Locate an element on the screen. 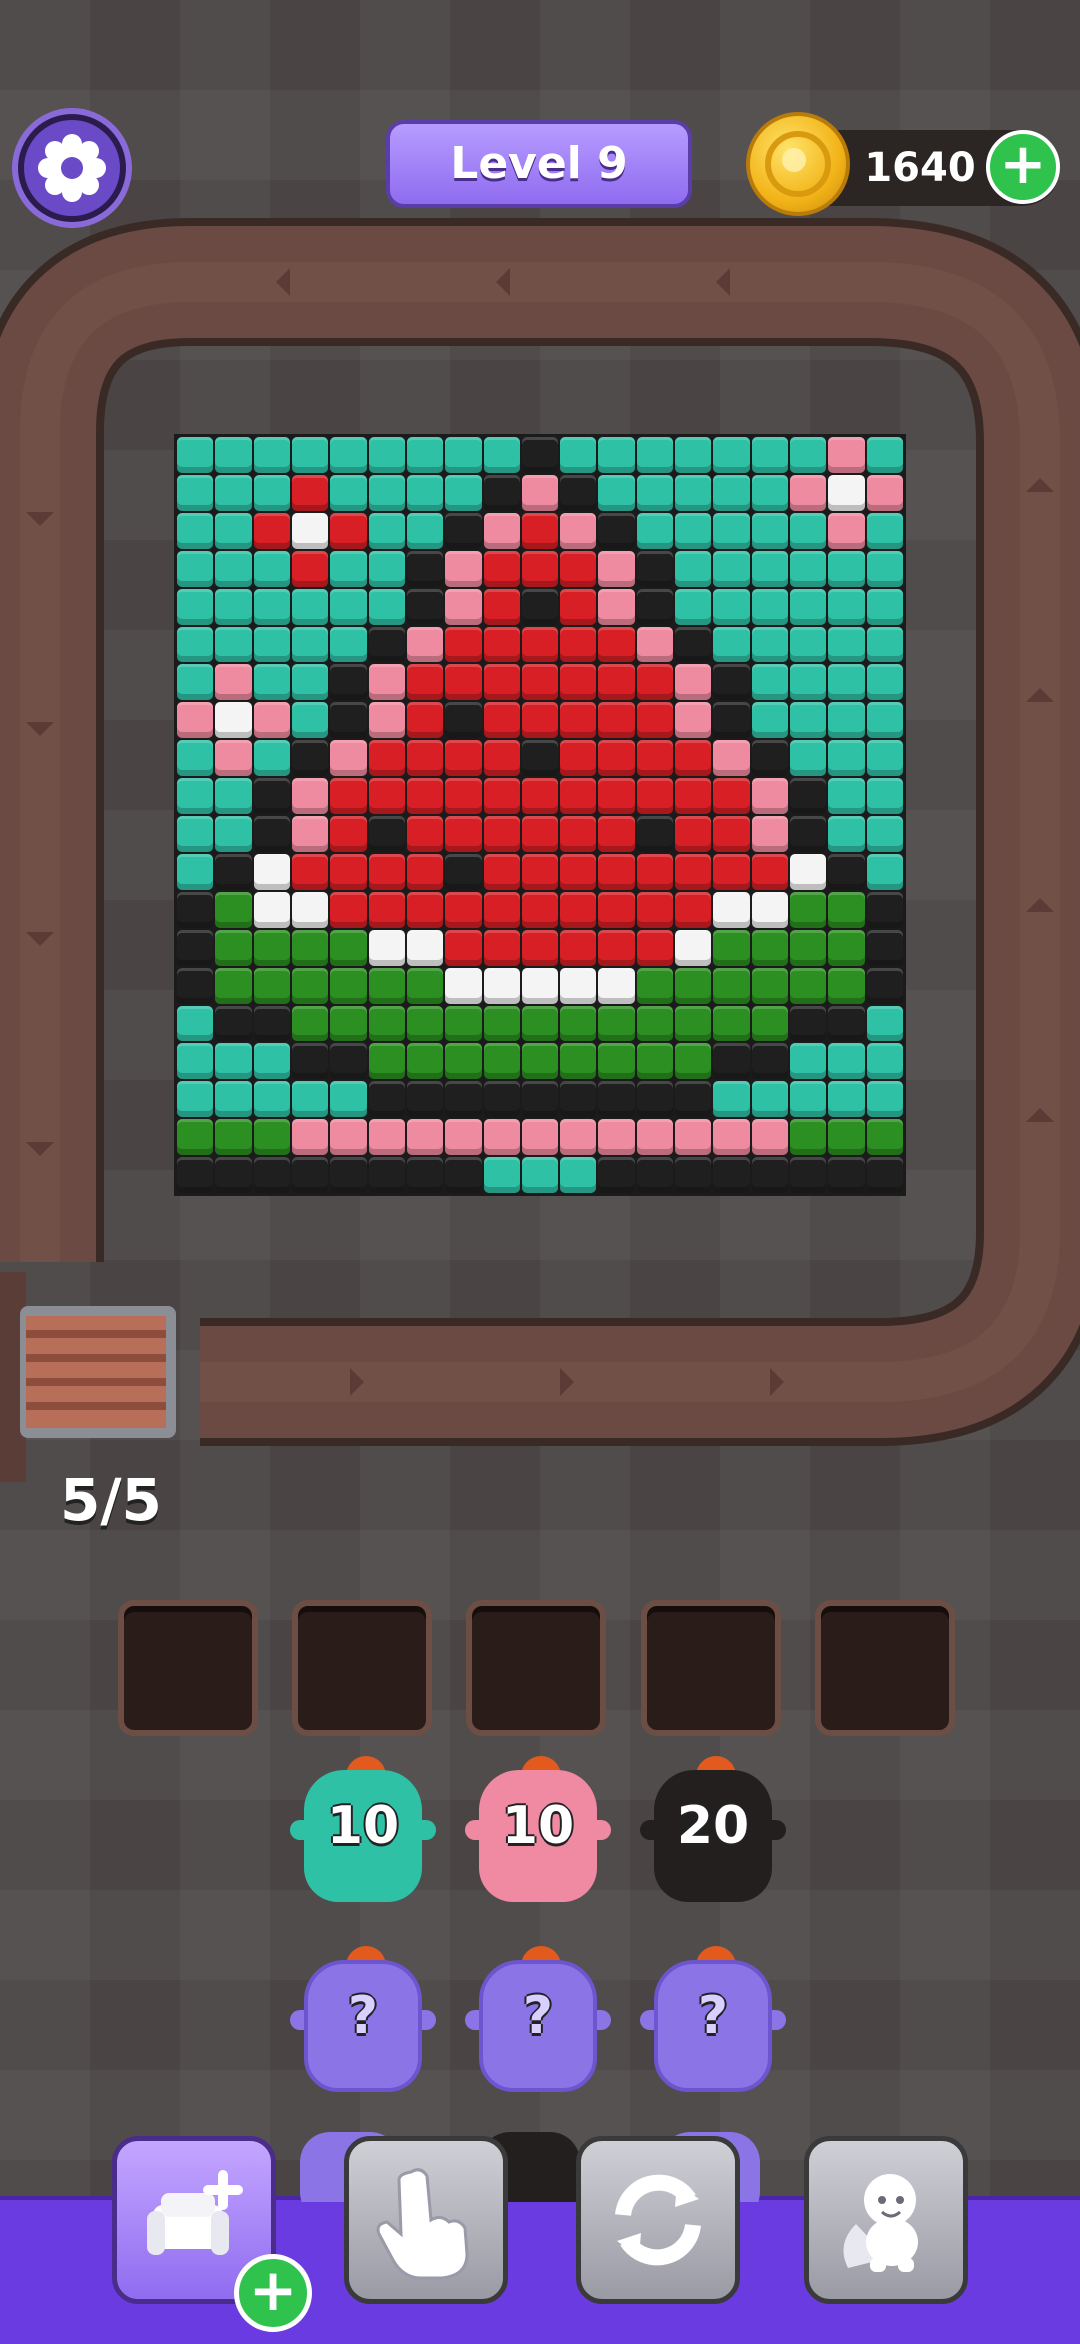 Image resolution: width=1080 pixels, height=2344 pixels. hero-booster-button is located at coordinates (886, 2220).